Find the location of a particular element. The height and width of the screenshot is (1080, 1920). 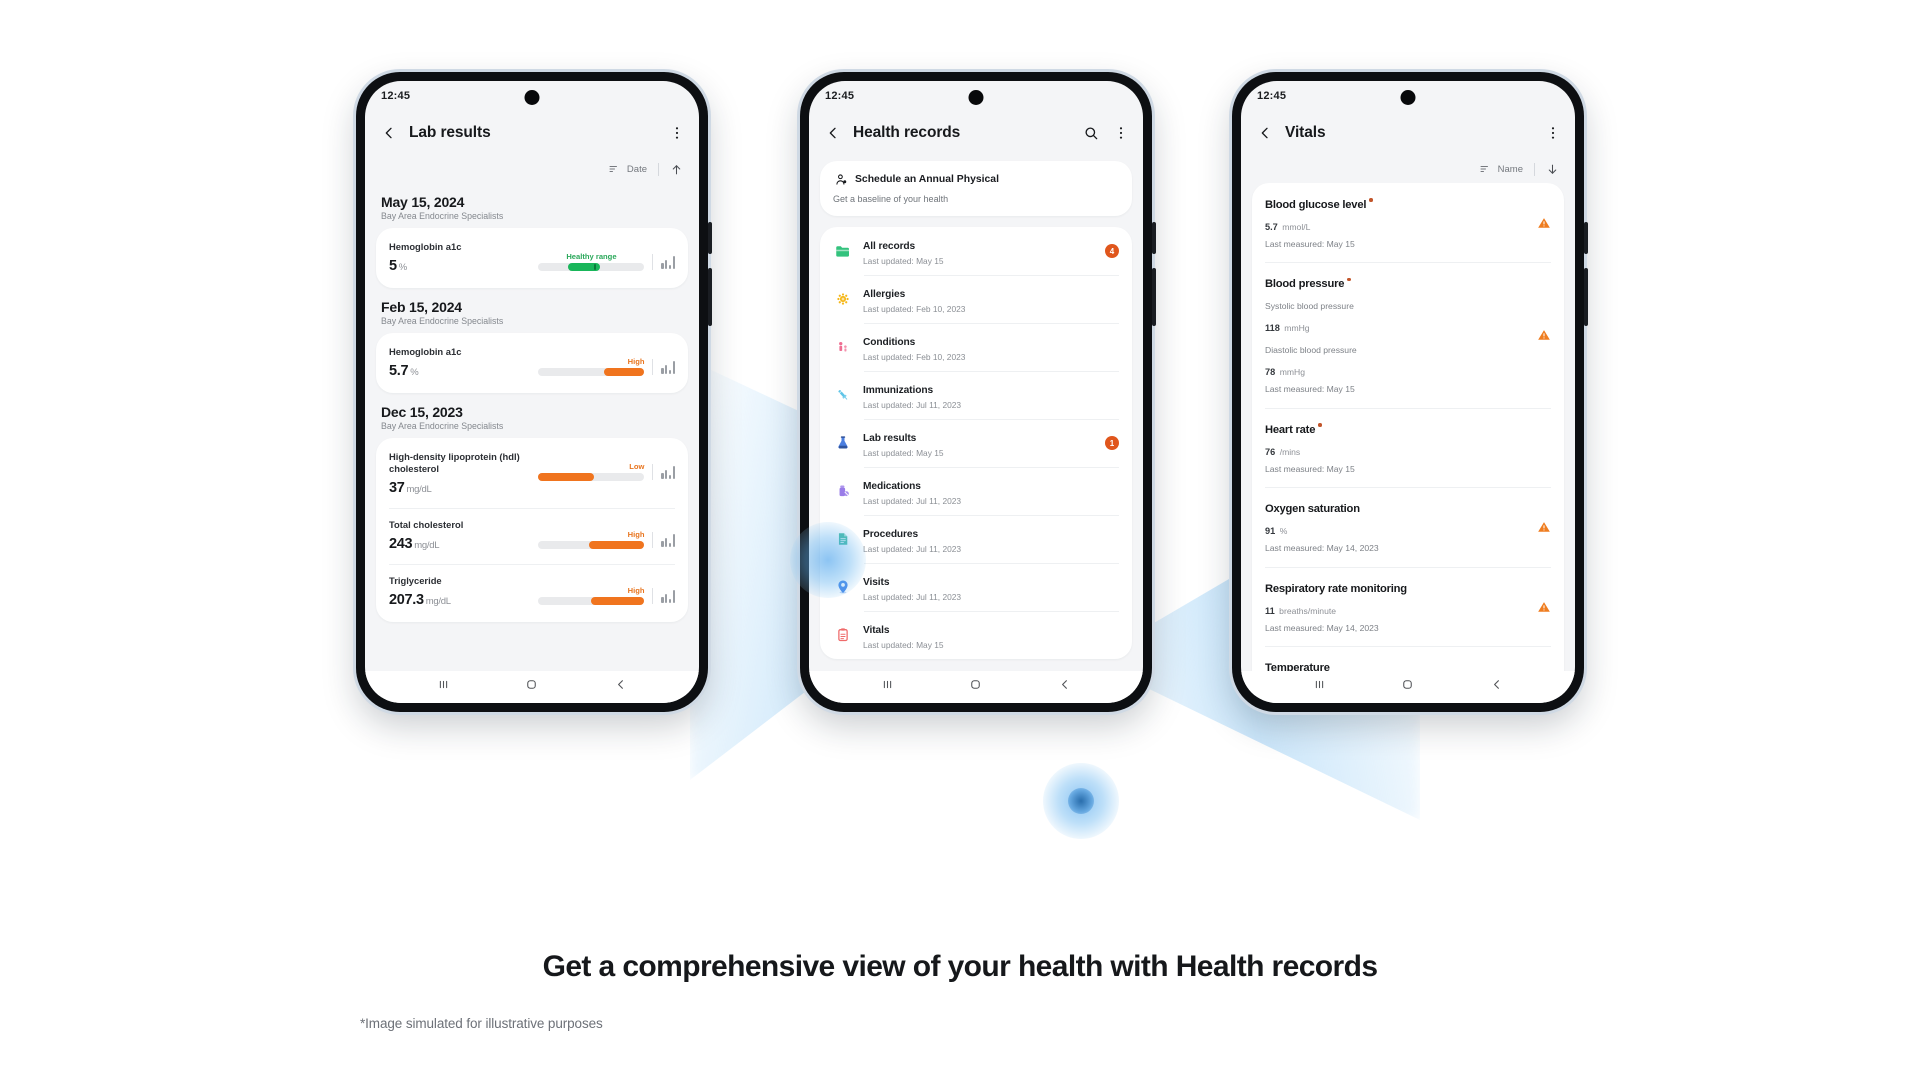

lab-range-tag: High is located at coordinates (636, 591).